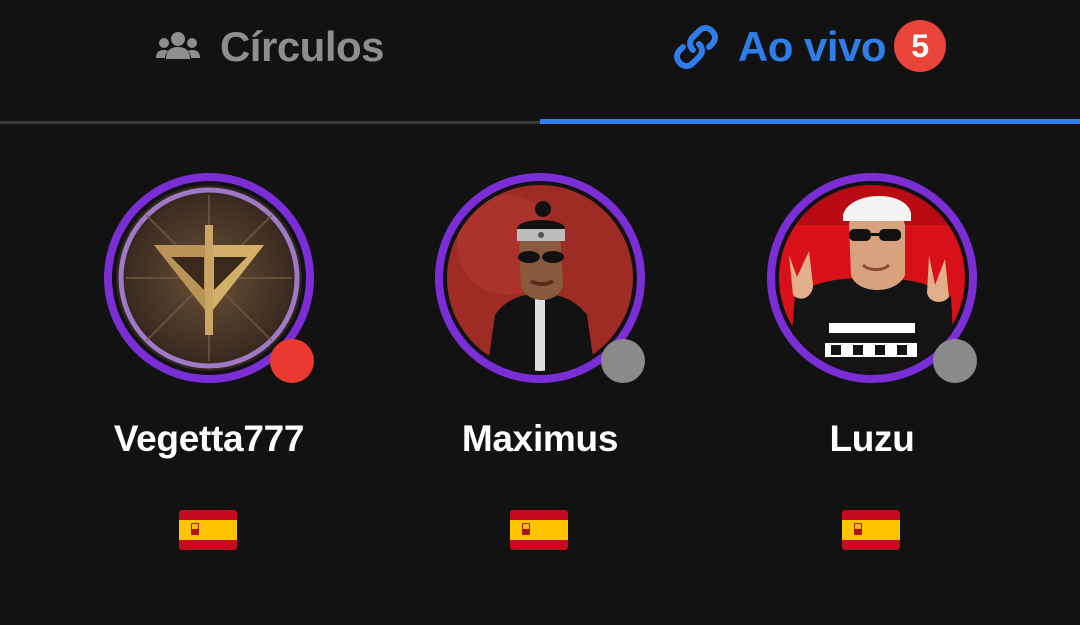  What do you see at coordinates (209, 438) in the screenshot?
I see `username: Vegetta777` at bounding box center [209, 438].